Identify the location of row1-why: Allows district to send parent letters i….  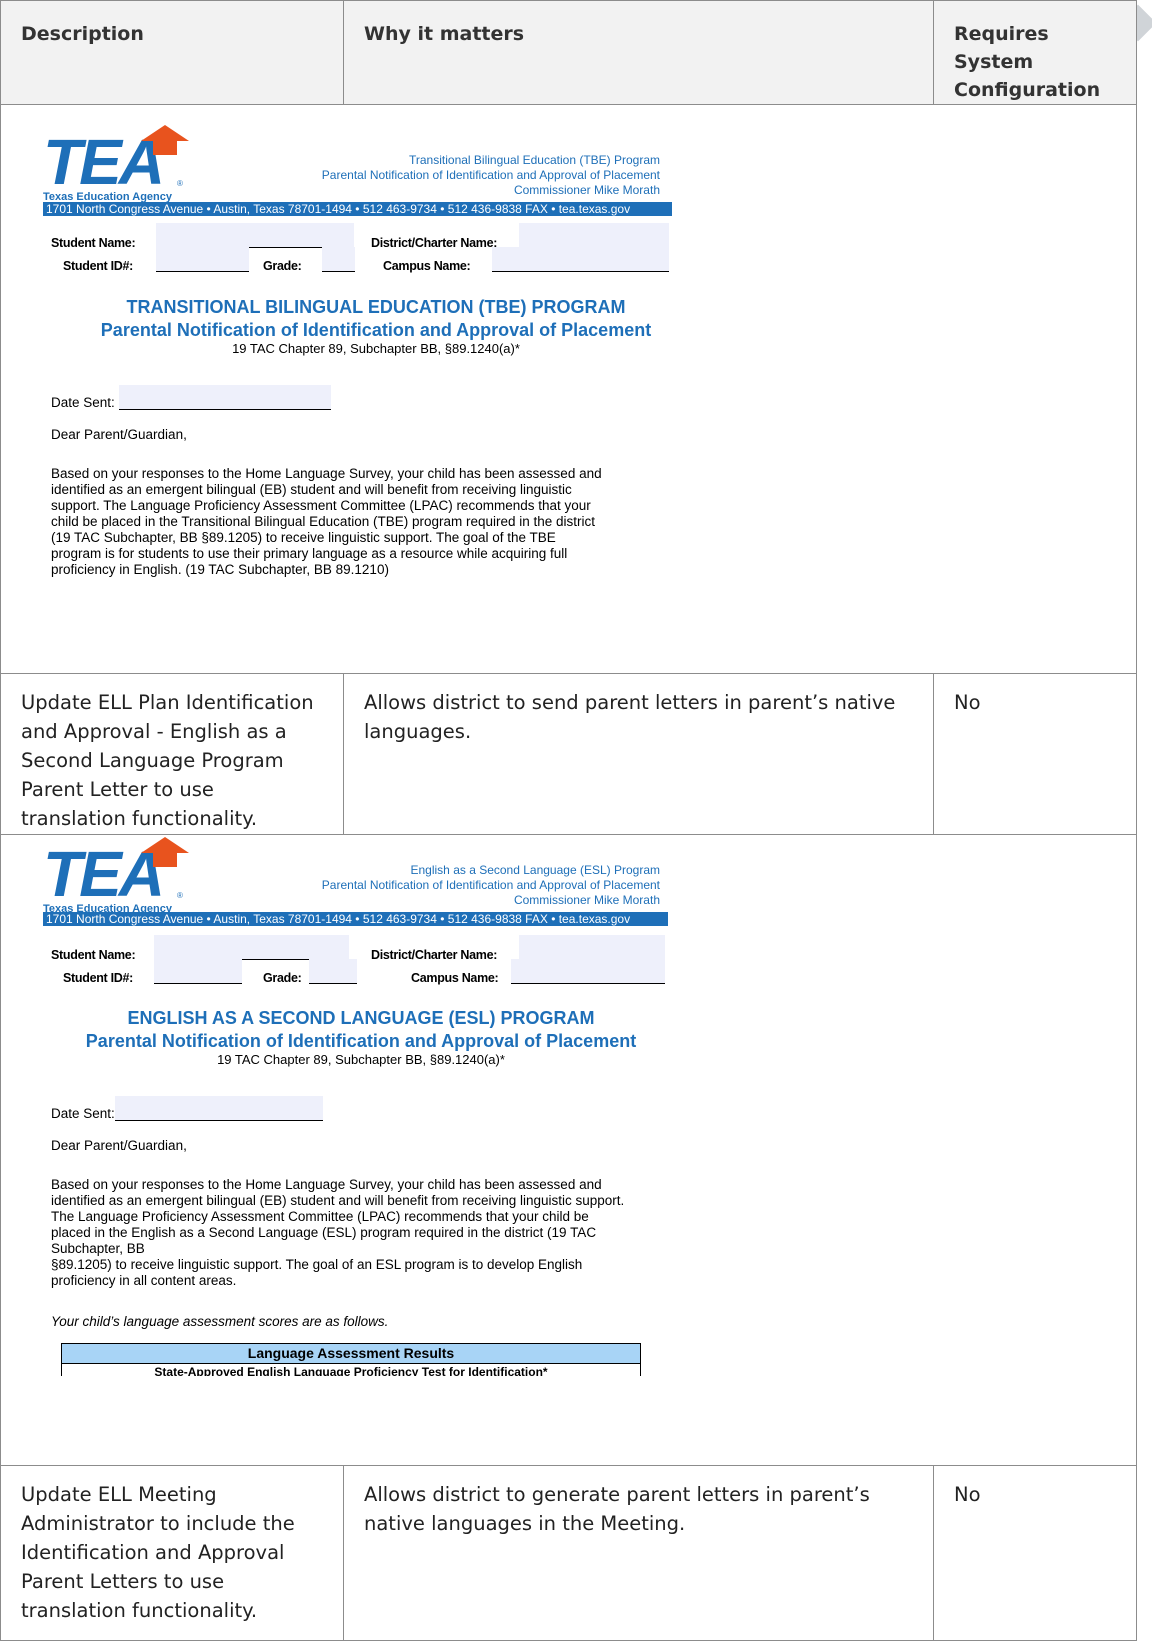
(638, 754).